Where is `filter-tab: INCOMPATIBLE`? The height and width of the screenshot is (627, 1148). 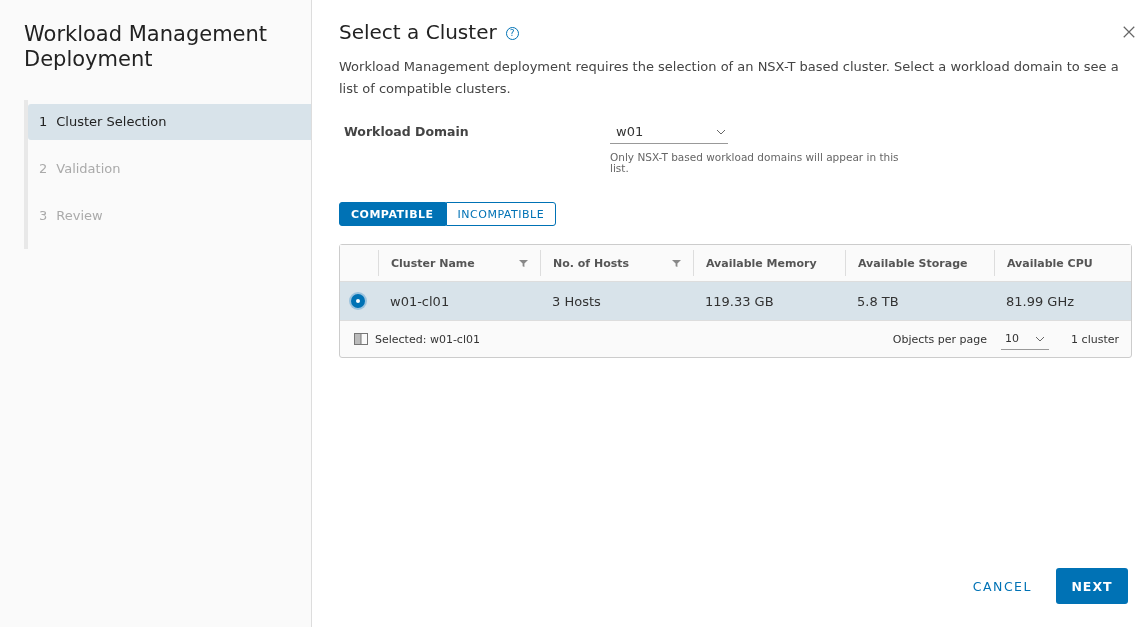 filter-tab: INCOMPATIBLE is located at coordinates (501, 214).